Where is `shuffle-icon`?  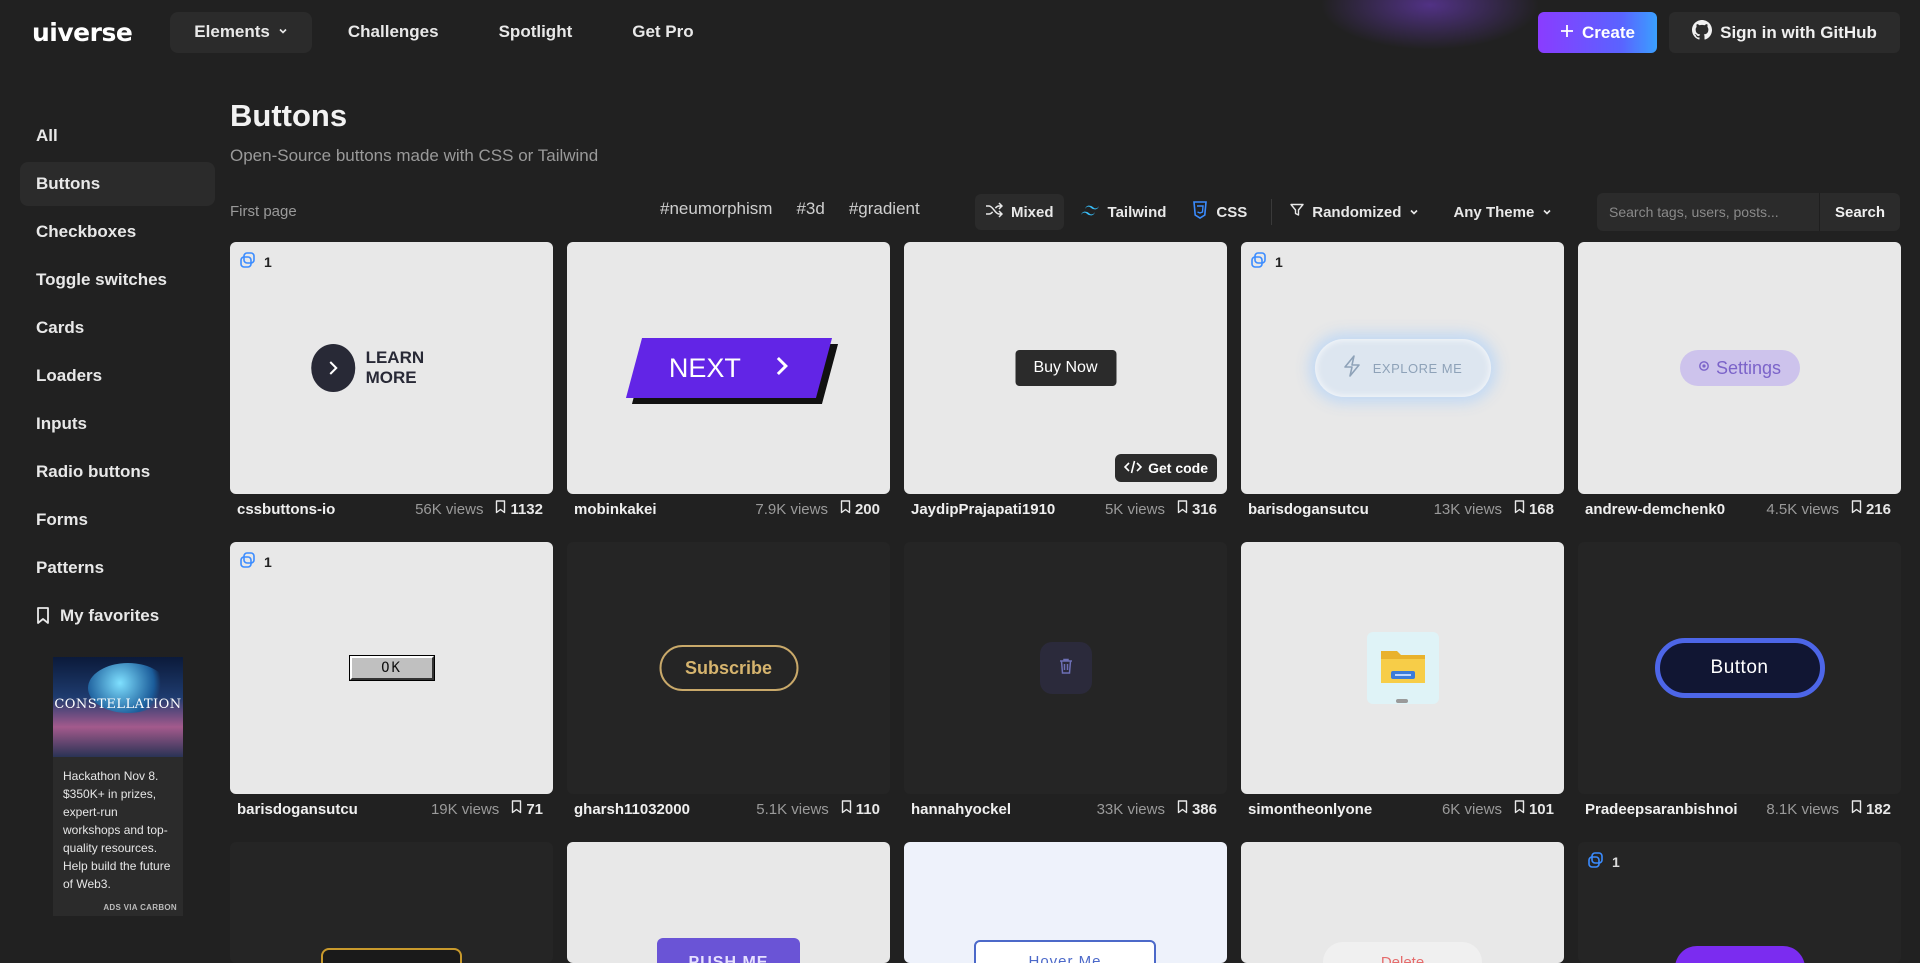
shuffle-icon is located at coordinates (994, 212).